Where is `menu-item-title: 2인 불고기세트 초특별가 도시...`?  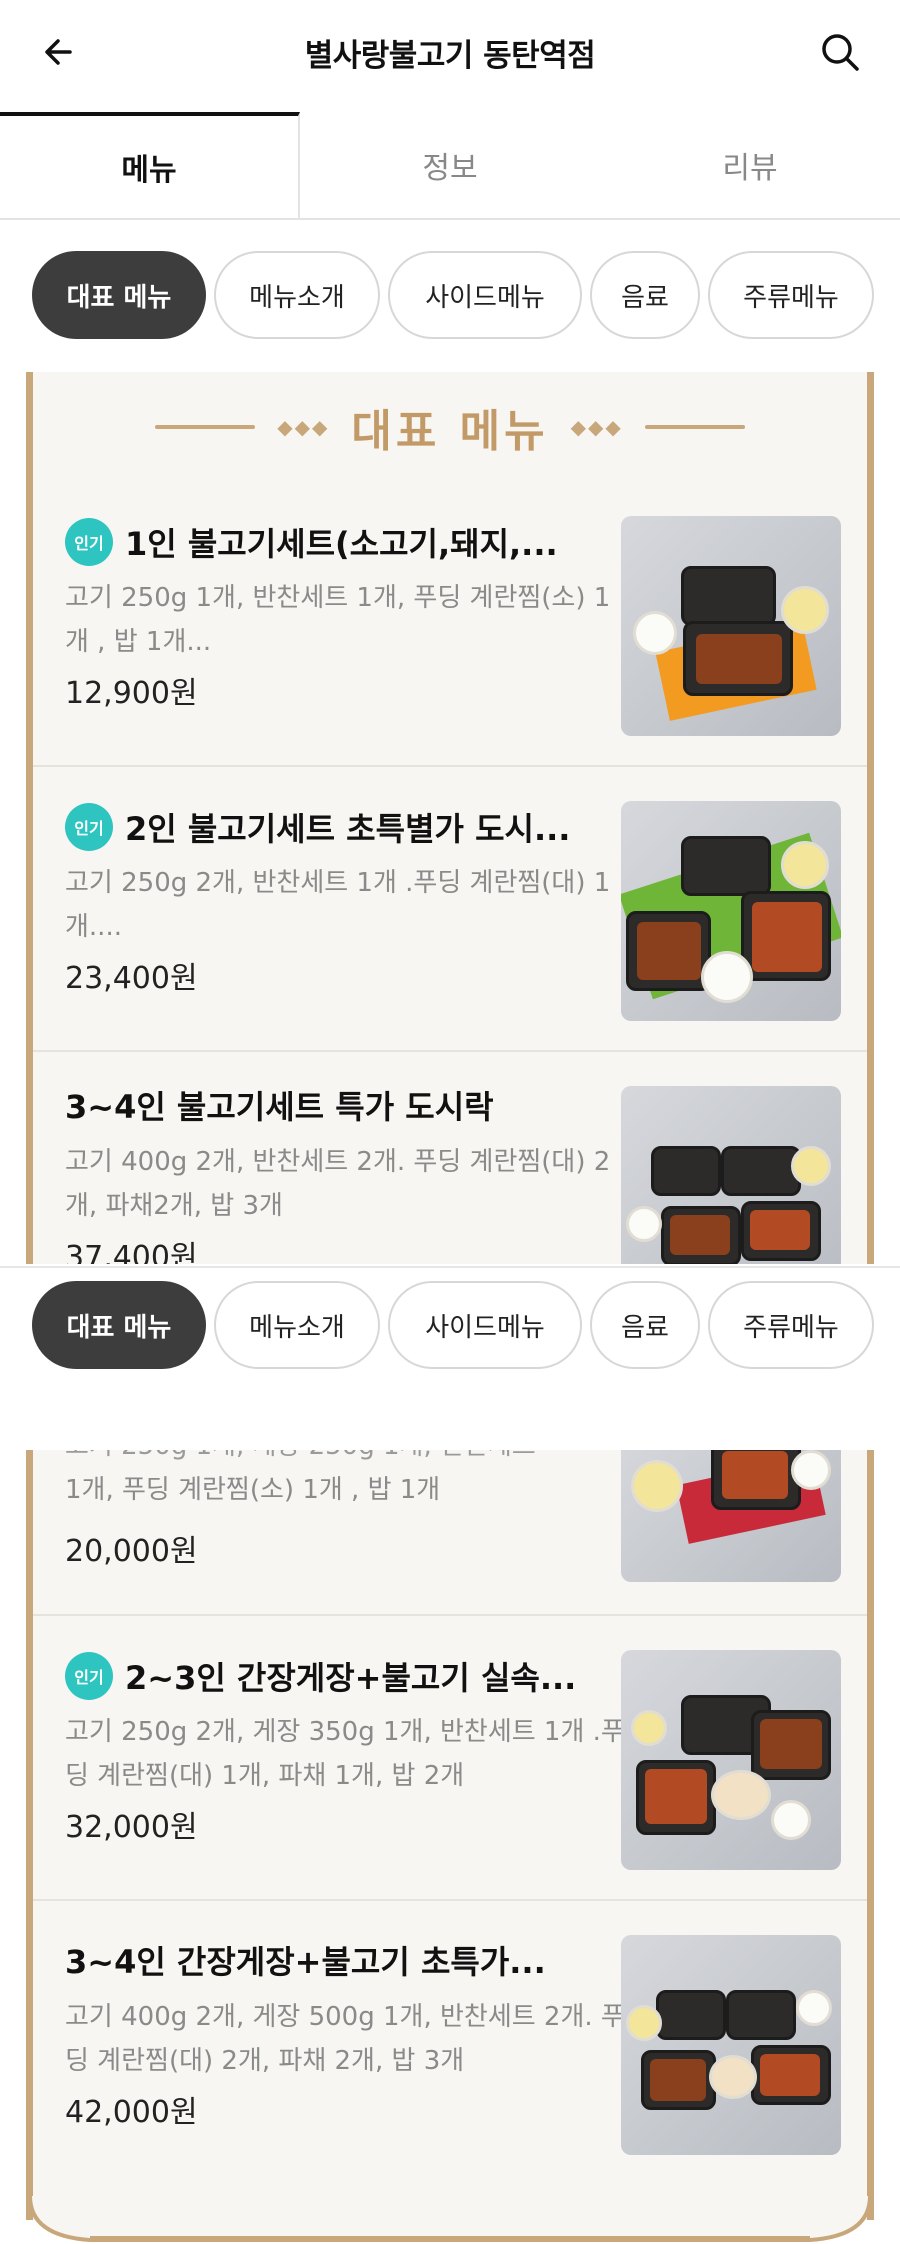 menu-item-title: 2인 불고기세트 초특별가 도시... is located at coordinates (348, 829).